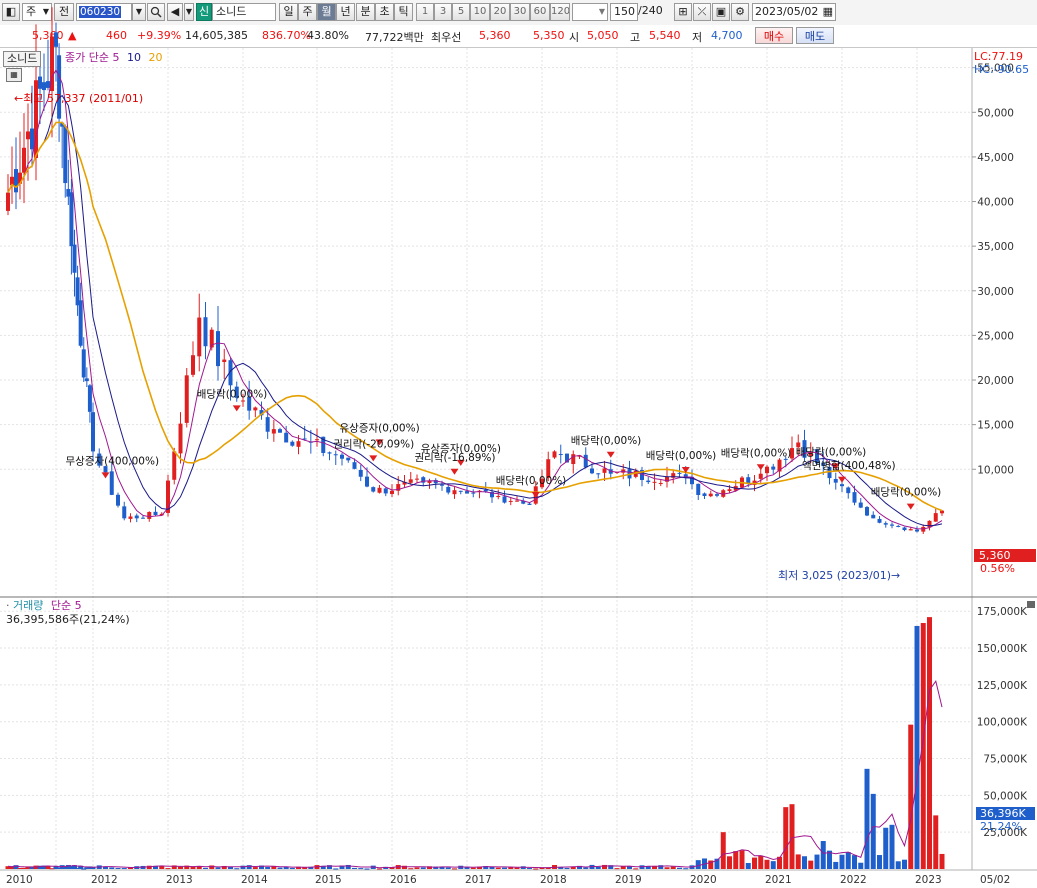 This screenshot has height=888, width=1037. I want to click on price-panel-tag: 소니드, so click(22, 59).